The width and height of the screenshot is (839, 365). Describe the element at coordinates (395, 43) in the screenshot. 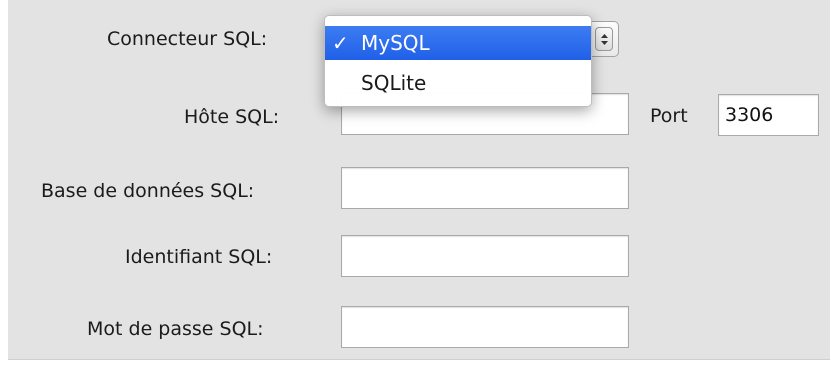

I see `menu-option-label: MySQL` at that location.